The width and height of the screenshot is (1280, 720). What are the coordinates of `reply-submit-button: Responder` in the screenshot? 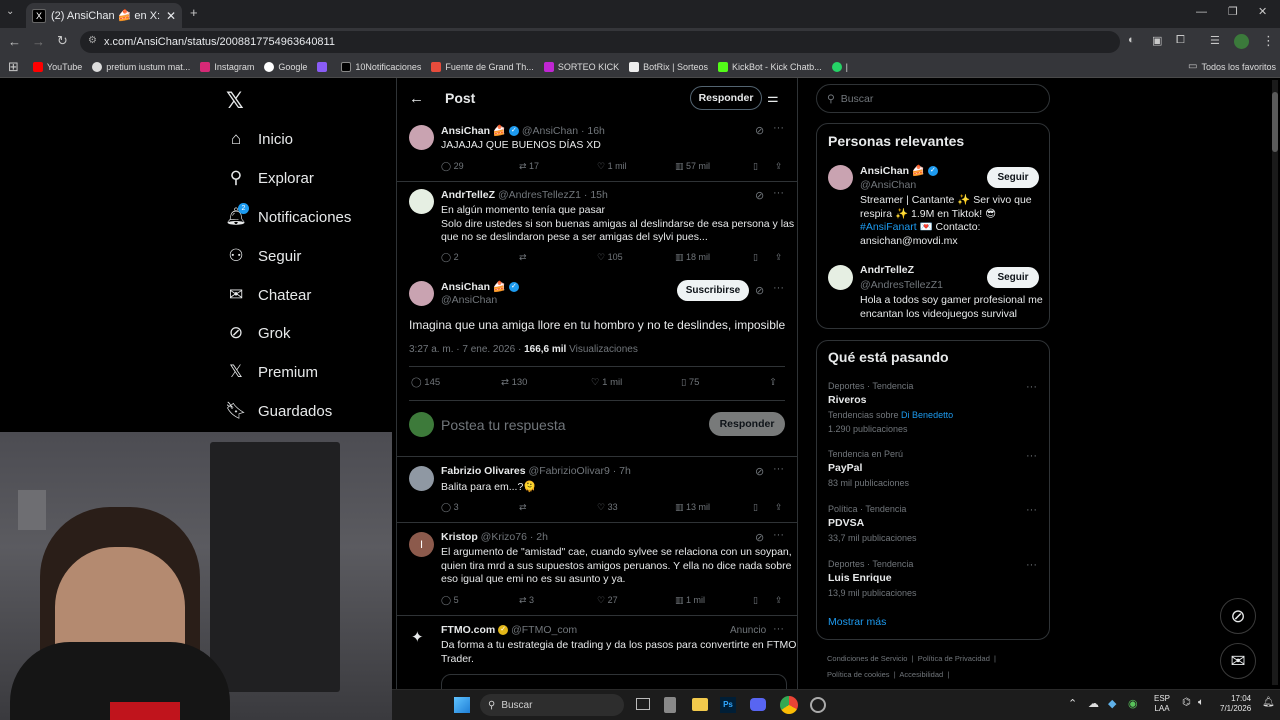 It's located at (747, 424).